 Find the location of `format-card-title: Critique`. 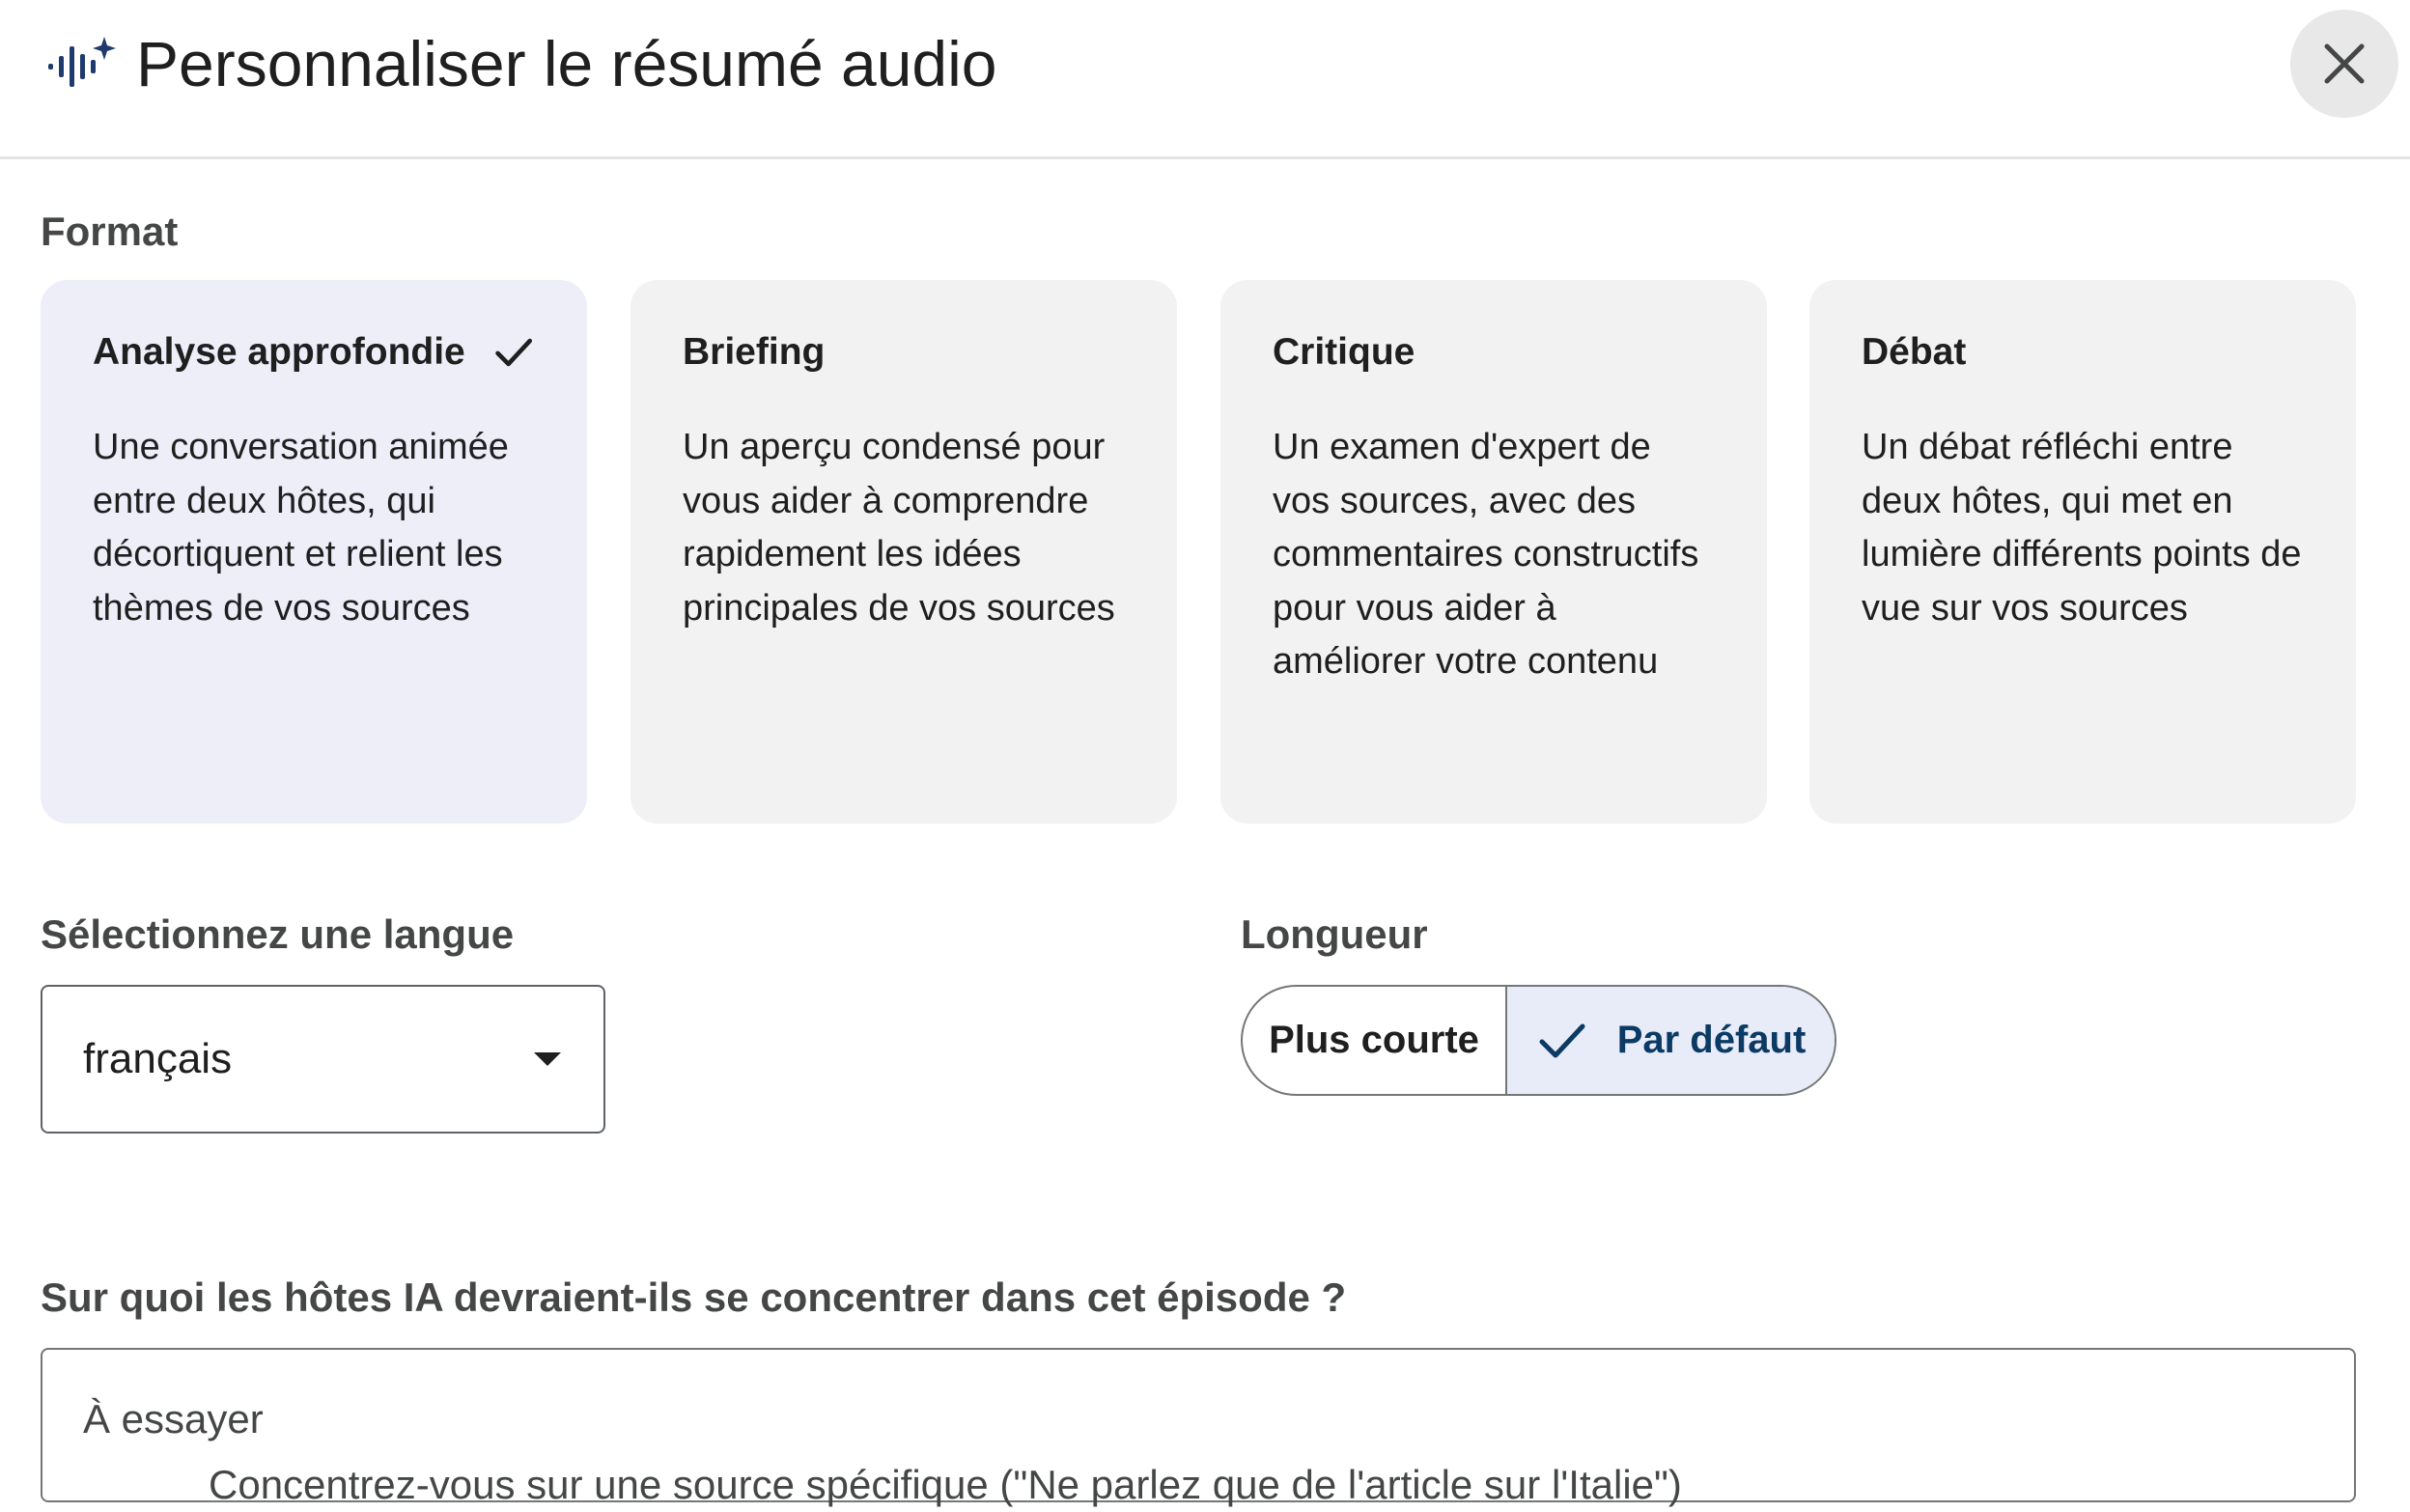

format-card-title: Critique is located at coordinates (1344, 352).